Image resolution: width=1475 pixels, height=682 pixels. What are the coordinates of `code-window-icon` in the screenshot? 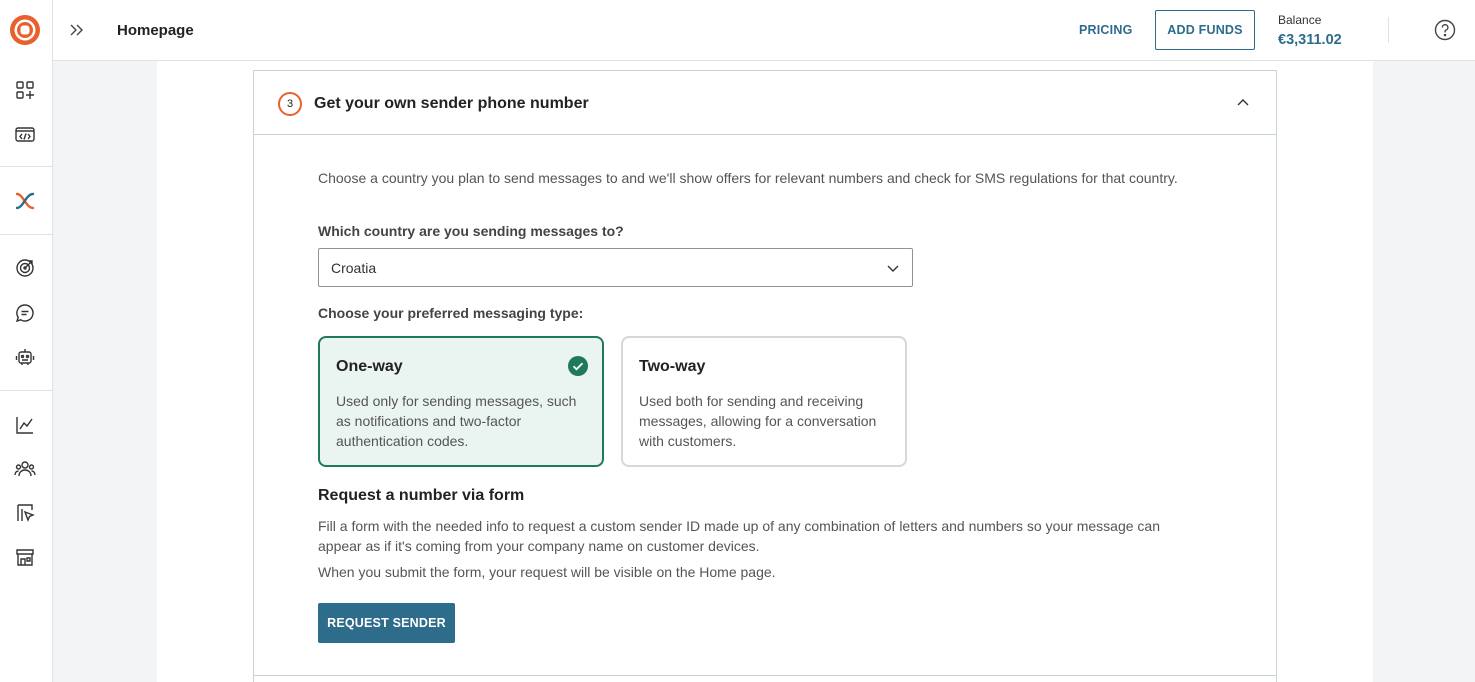 It's located at (25, 134).